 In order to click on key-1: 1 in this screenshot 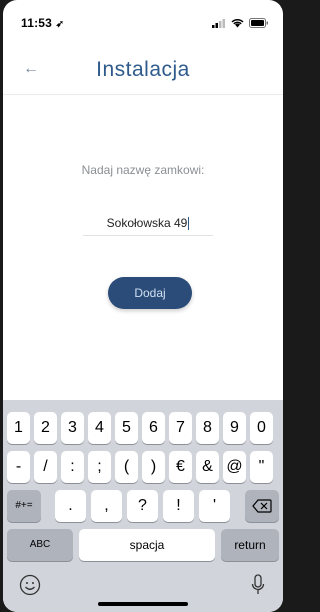, I will do `click(18, 428)`.